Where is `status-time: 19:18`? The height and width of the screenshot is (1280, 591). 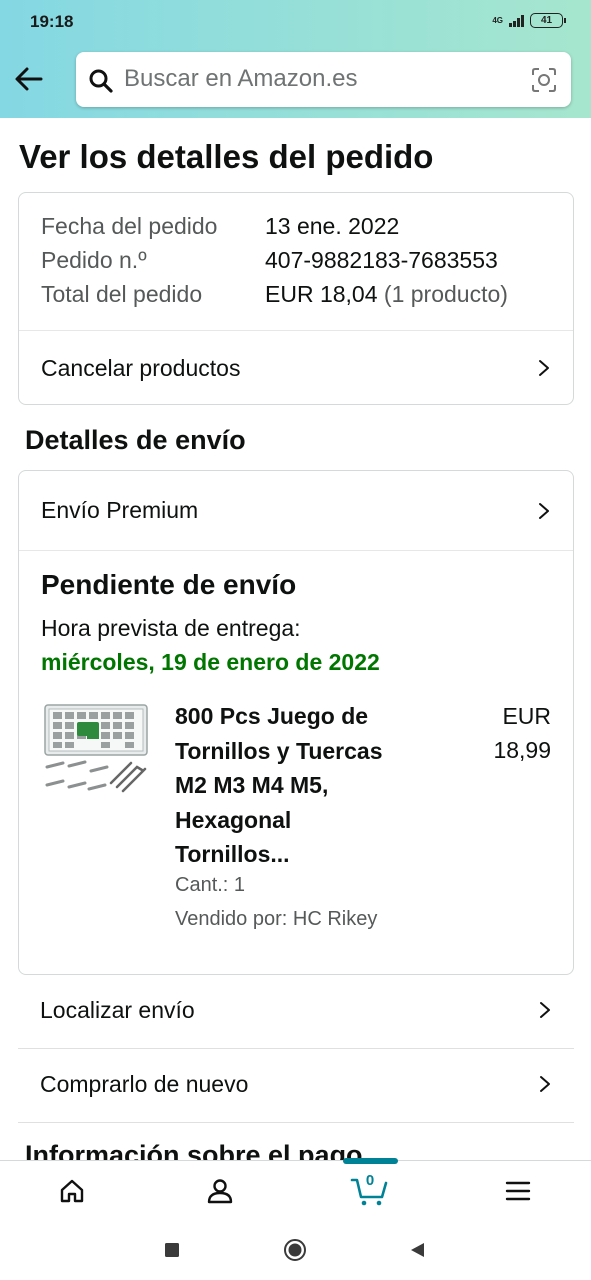 status-time: 19:18 is located at coordinates (52, 21).